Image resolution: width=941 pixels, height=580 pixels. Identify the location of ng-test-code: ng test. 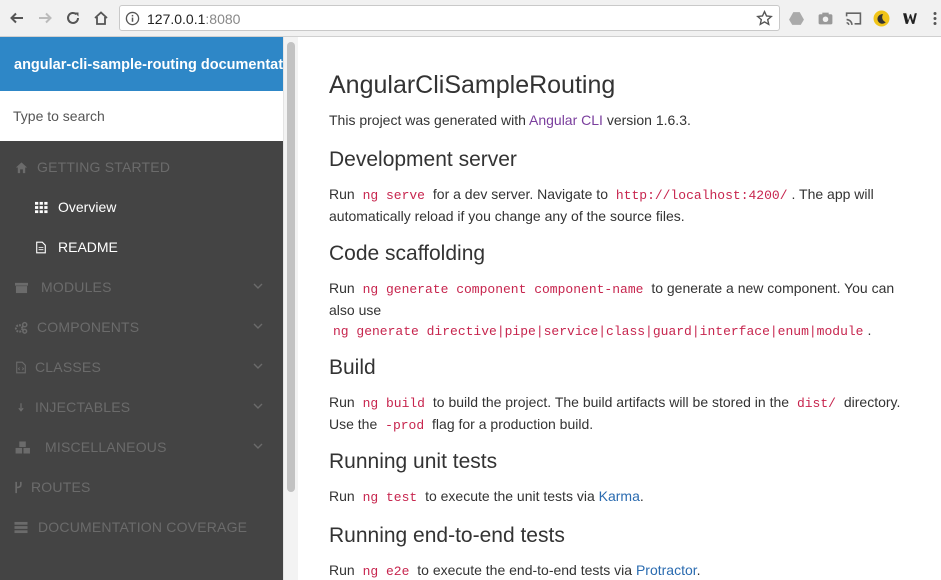
(390, 497).